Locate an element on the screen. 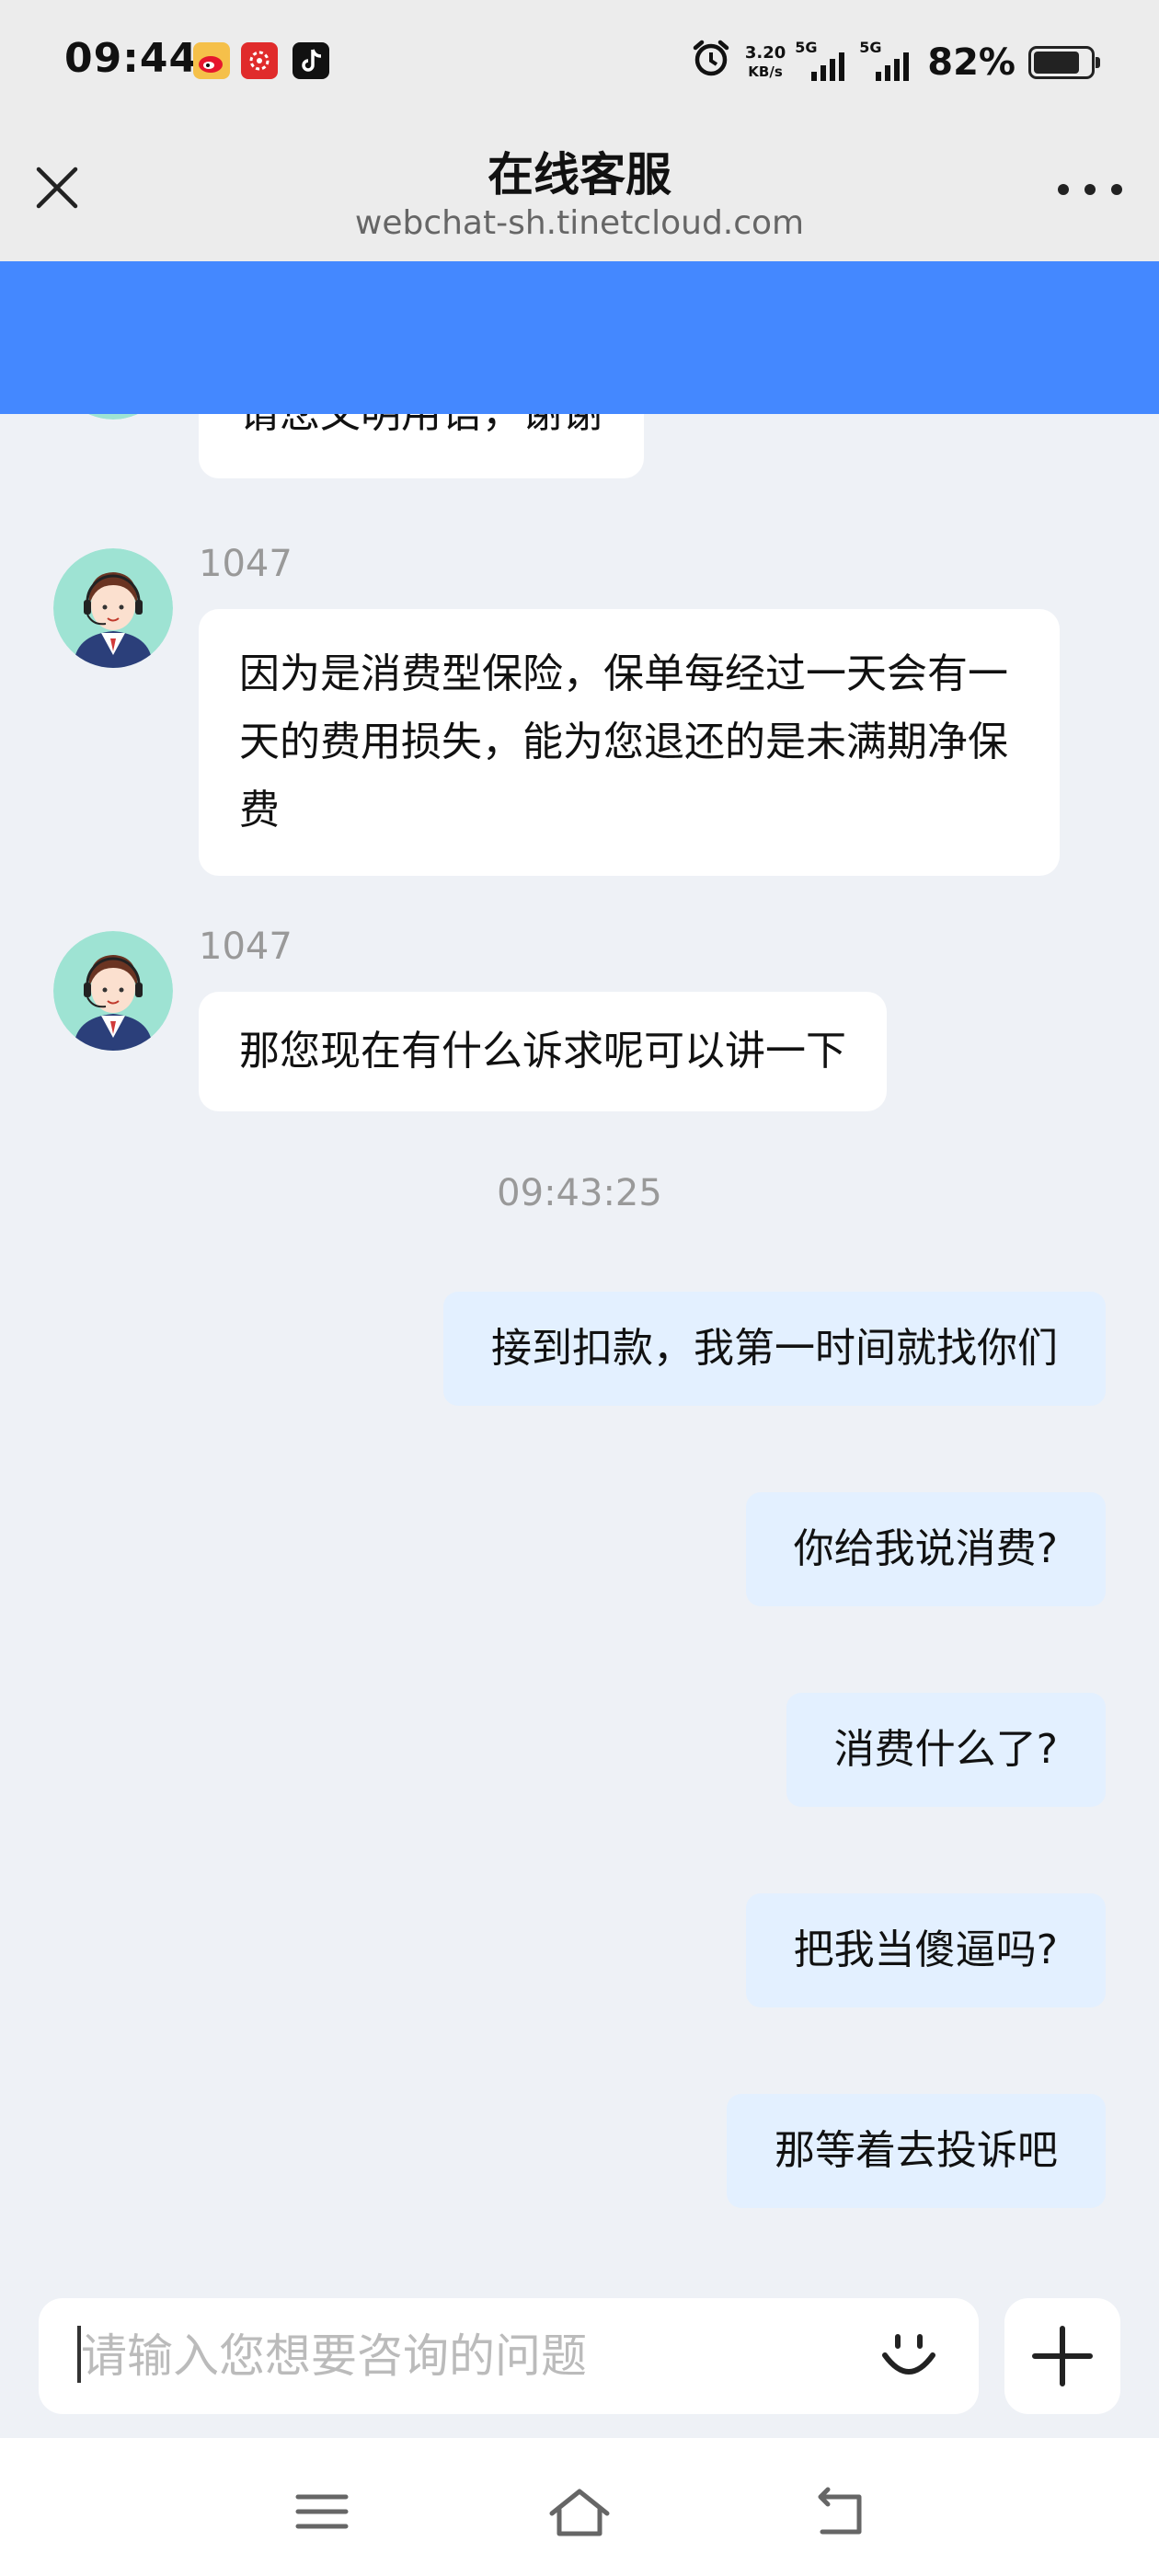 The image size is (1159, 2576). message-text: 把我当傻逼吗? is located at coordinates (925, 1949).